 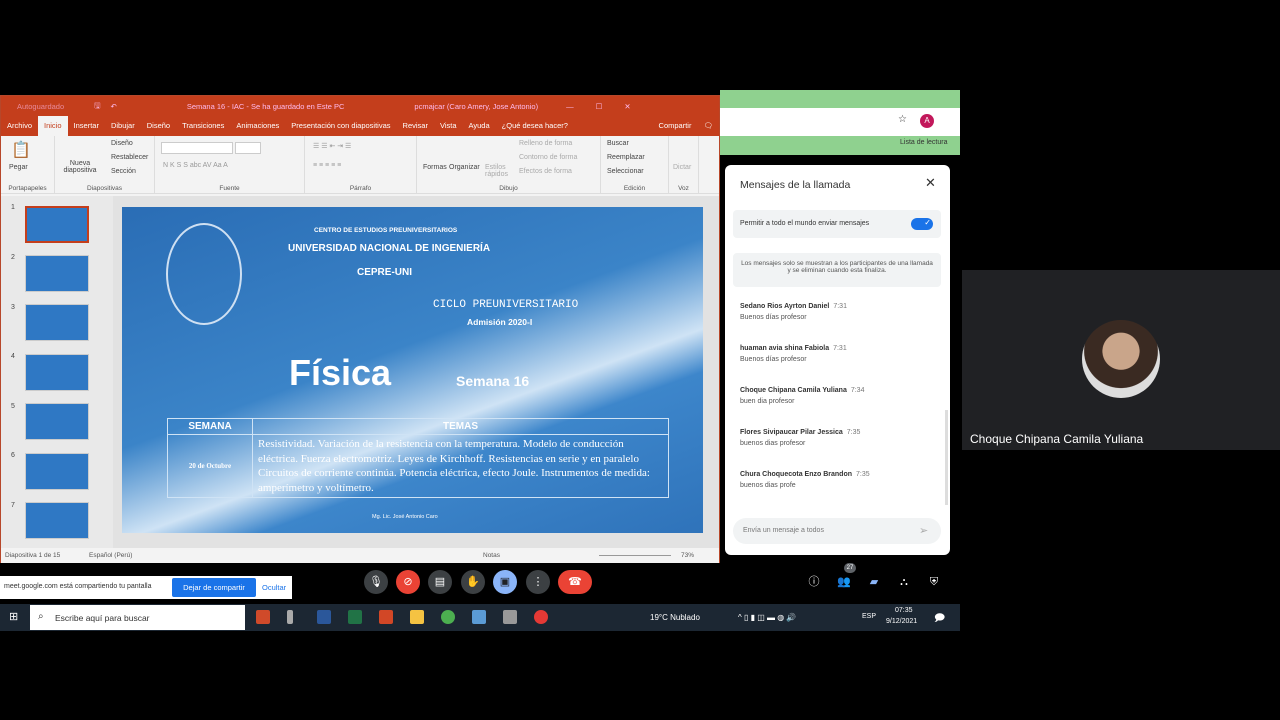 I want to click on captions-button: ▤, so click(x=440, y=582).